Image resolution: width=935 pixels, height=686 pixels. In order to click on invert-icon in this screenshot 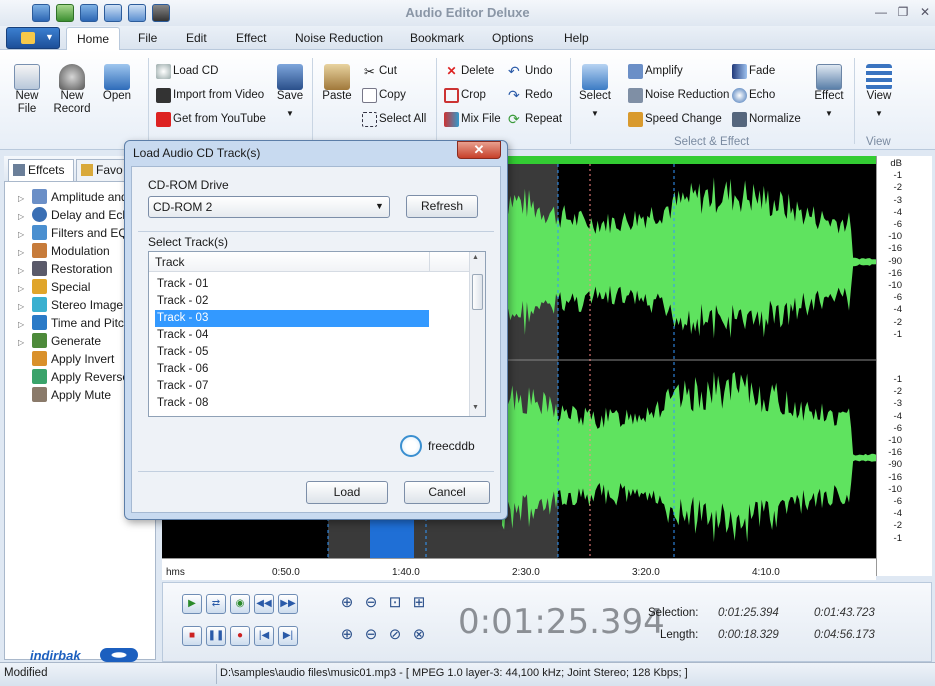, I will do `click(39, 358)`.